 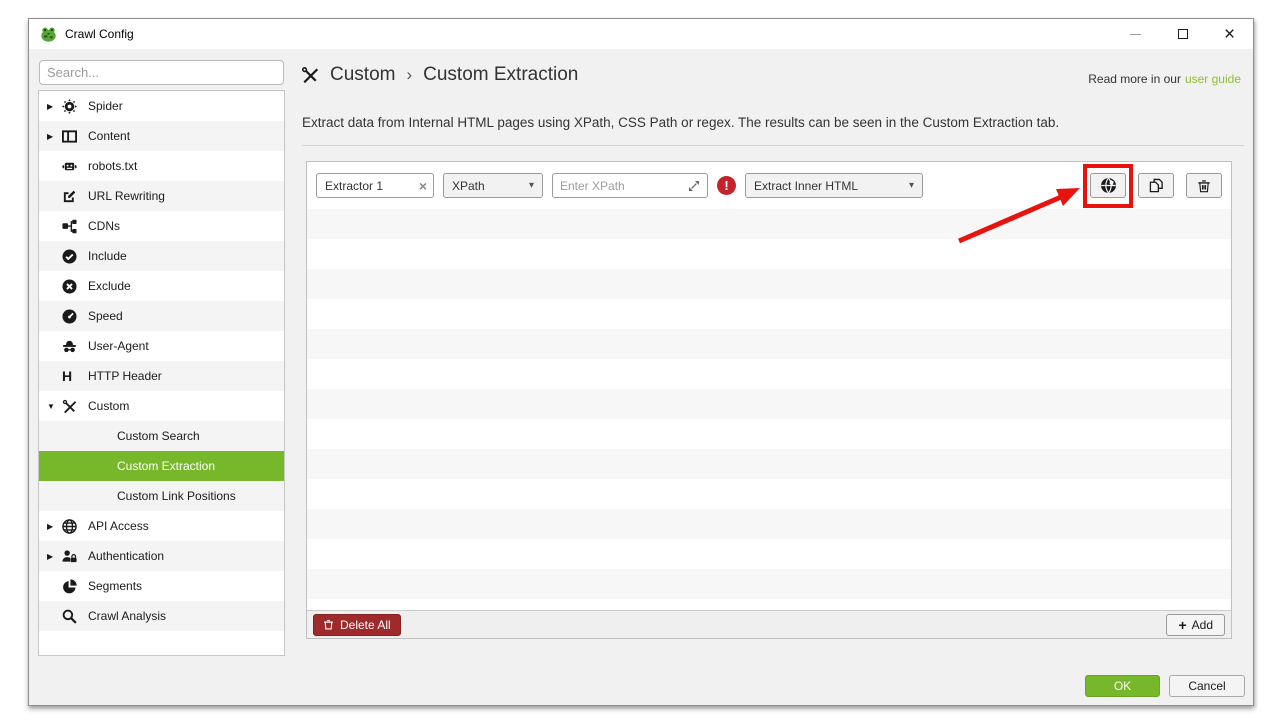 What do you see at coordinates (67, 376) in the screenshot?
I see `letter-h-icon: H` at bounding box center [67, 376].